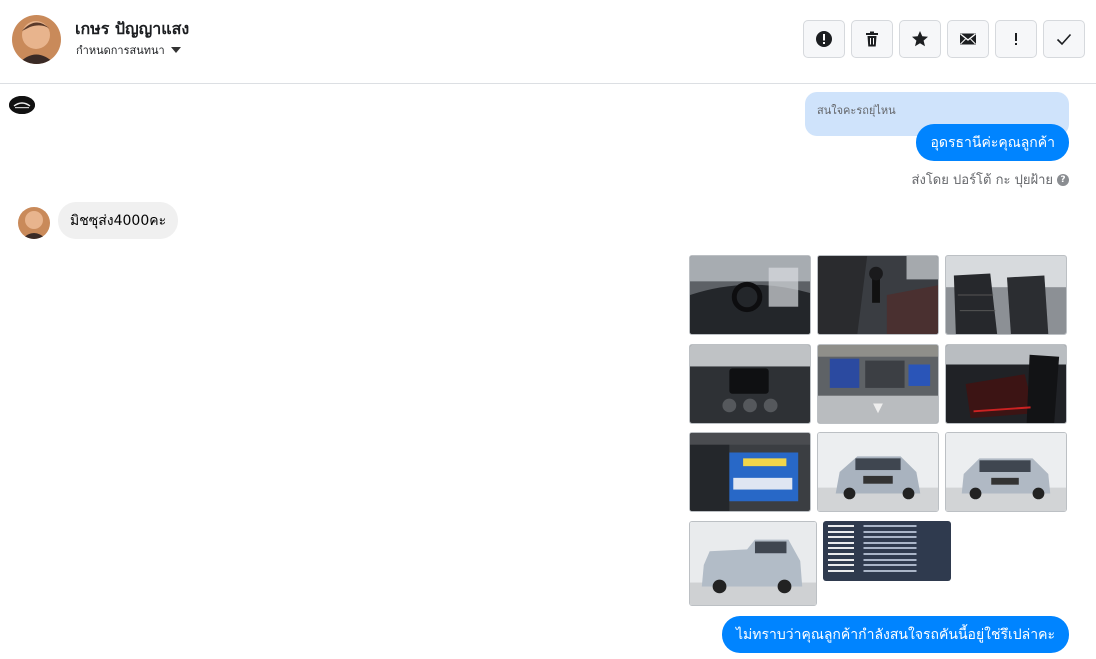 The image size is (1096, 659). I want to click on incoming-message: มิชซุส่ง4000คะ, so click(118, 220).